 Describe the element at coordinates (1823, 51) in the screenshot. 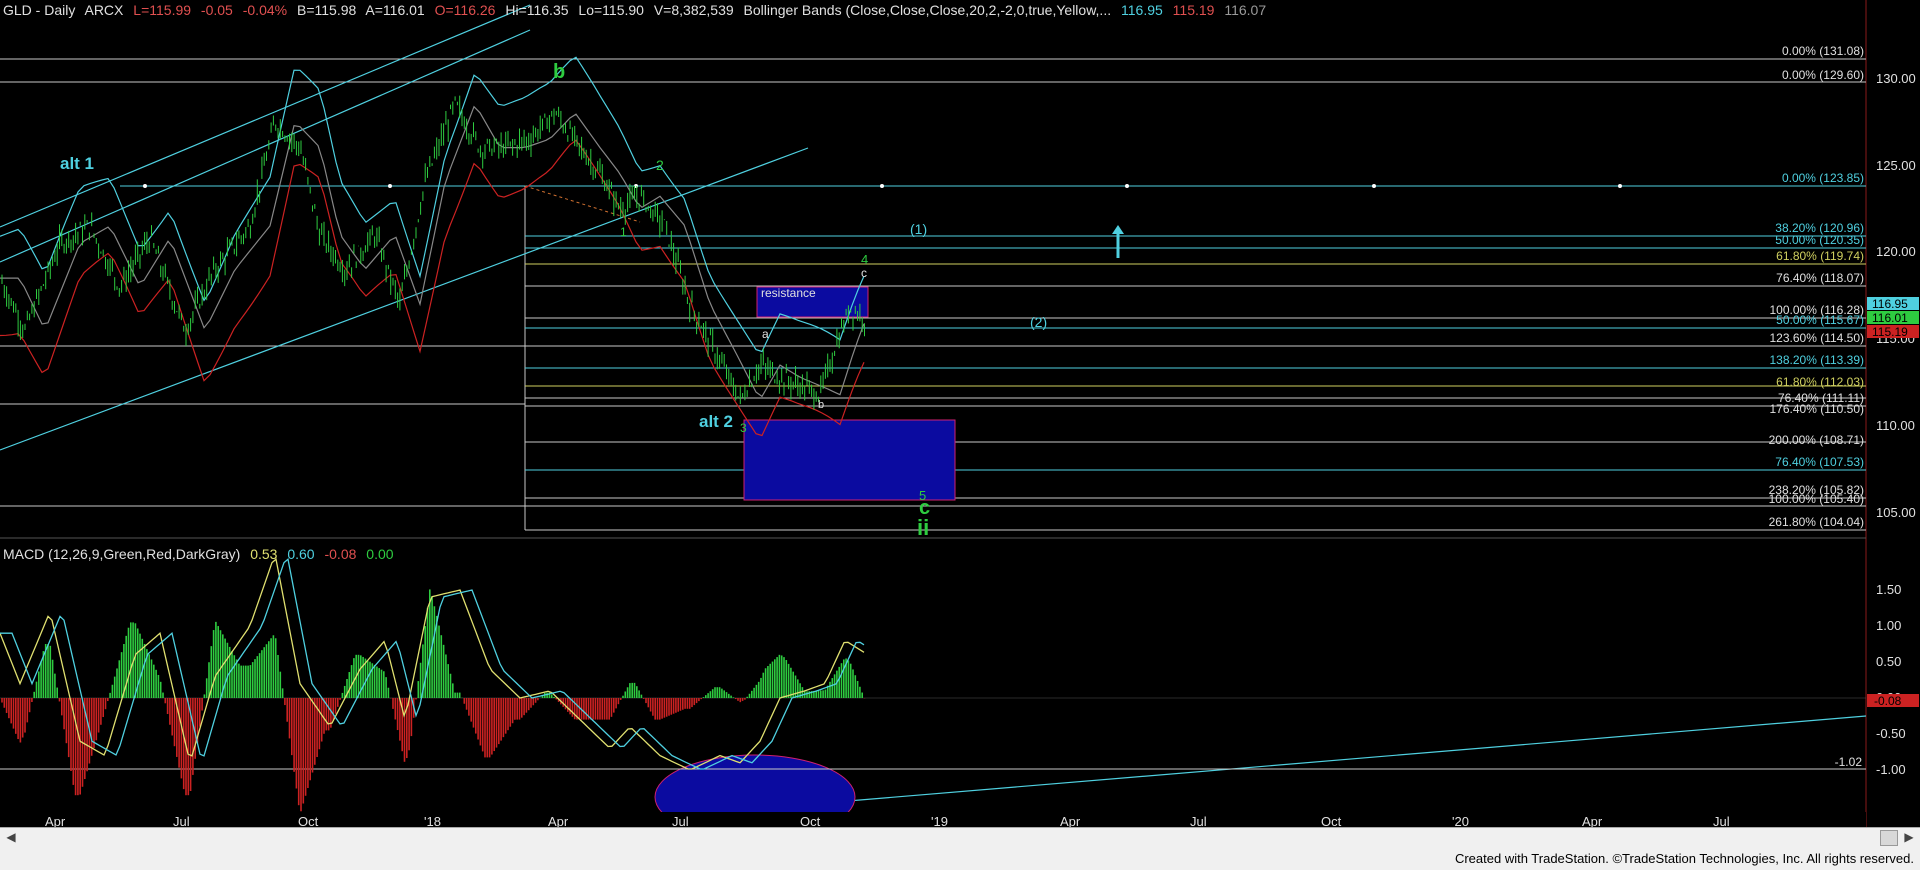

I see `fib-label: 0.00% (131.08)` at that location.